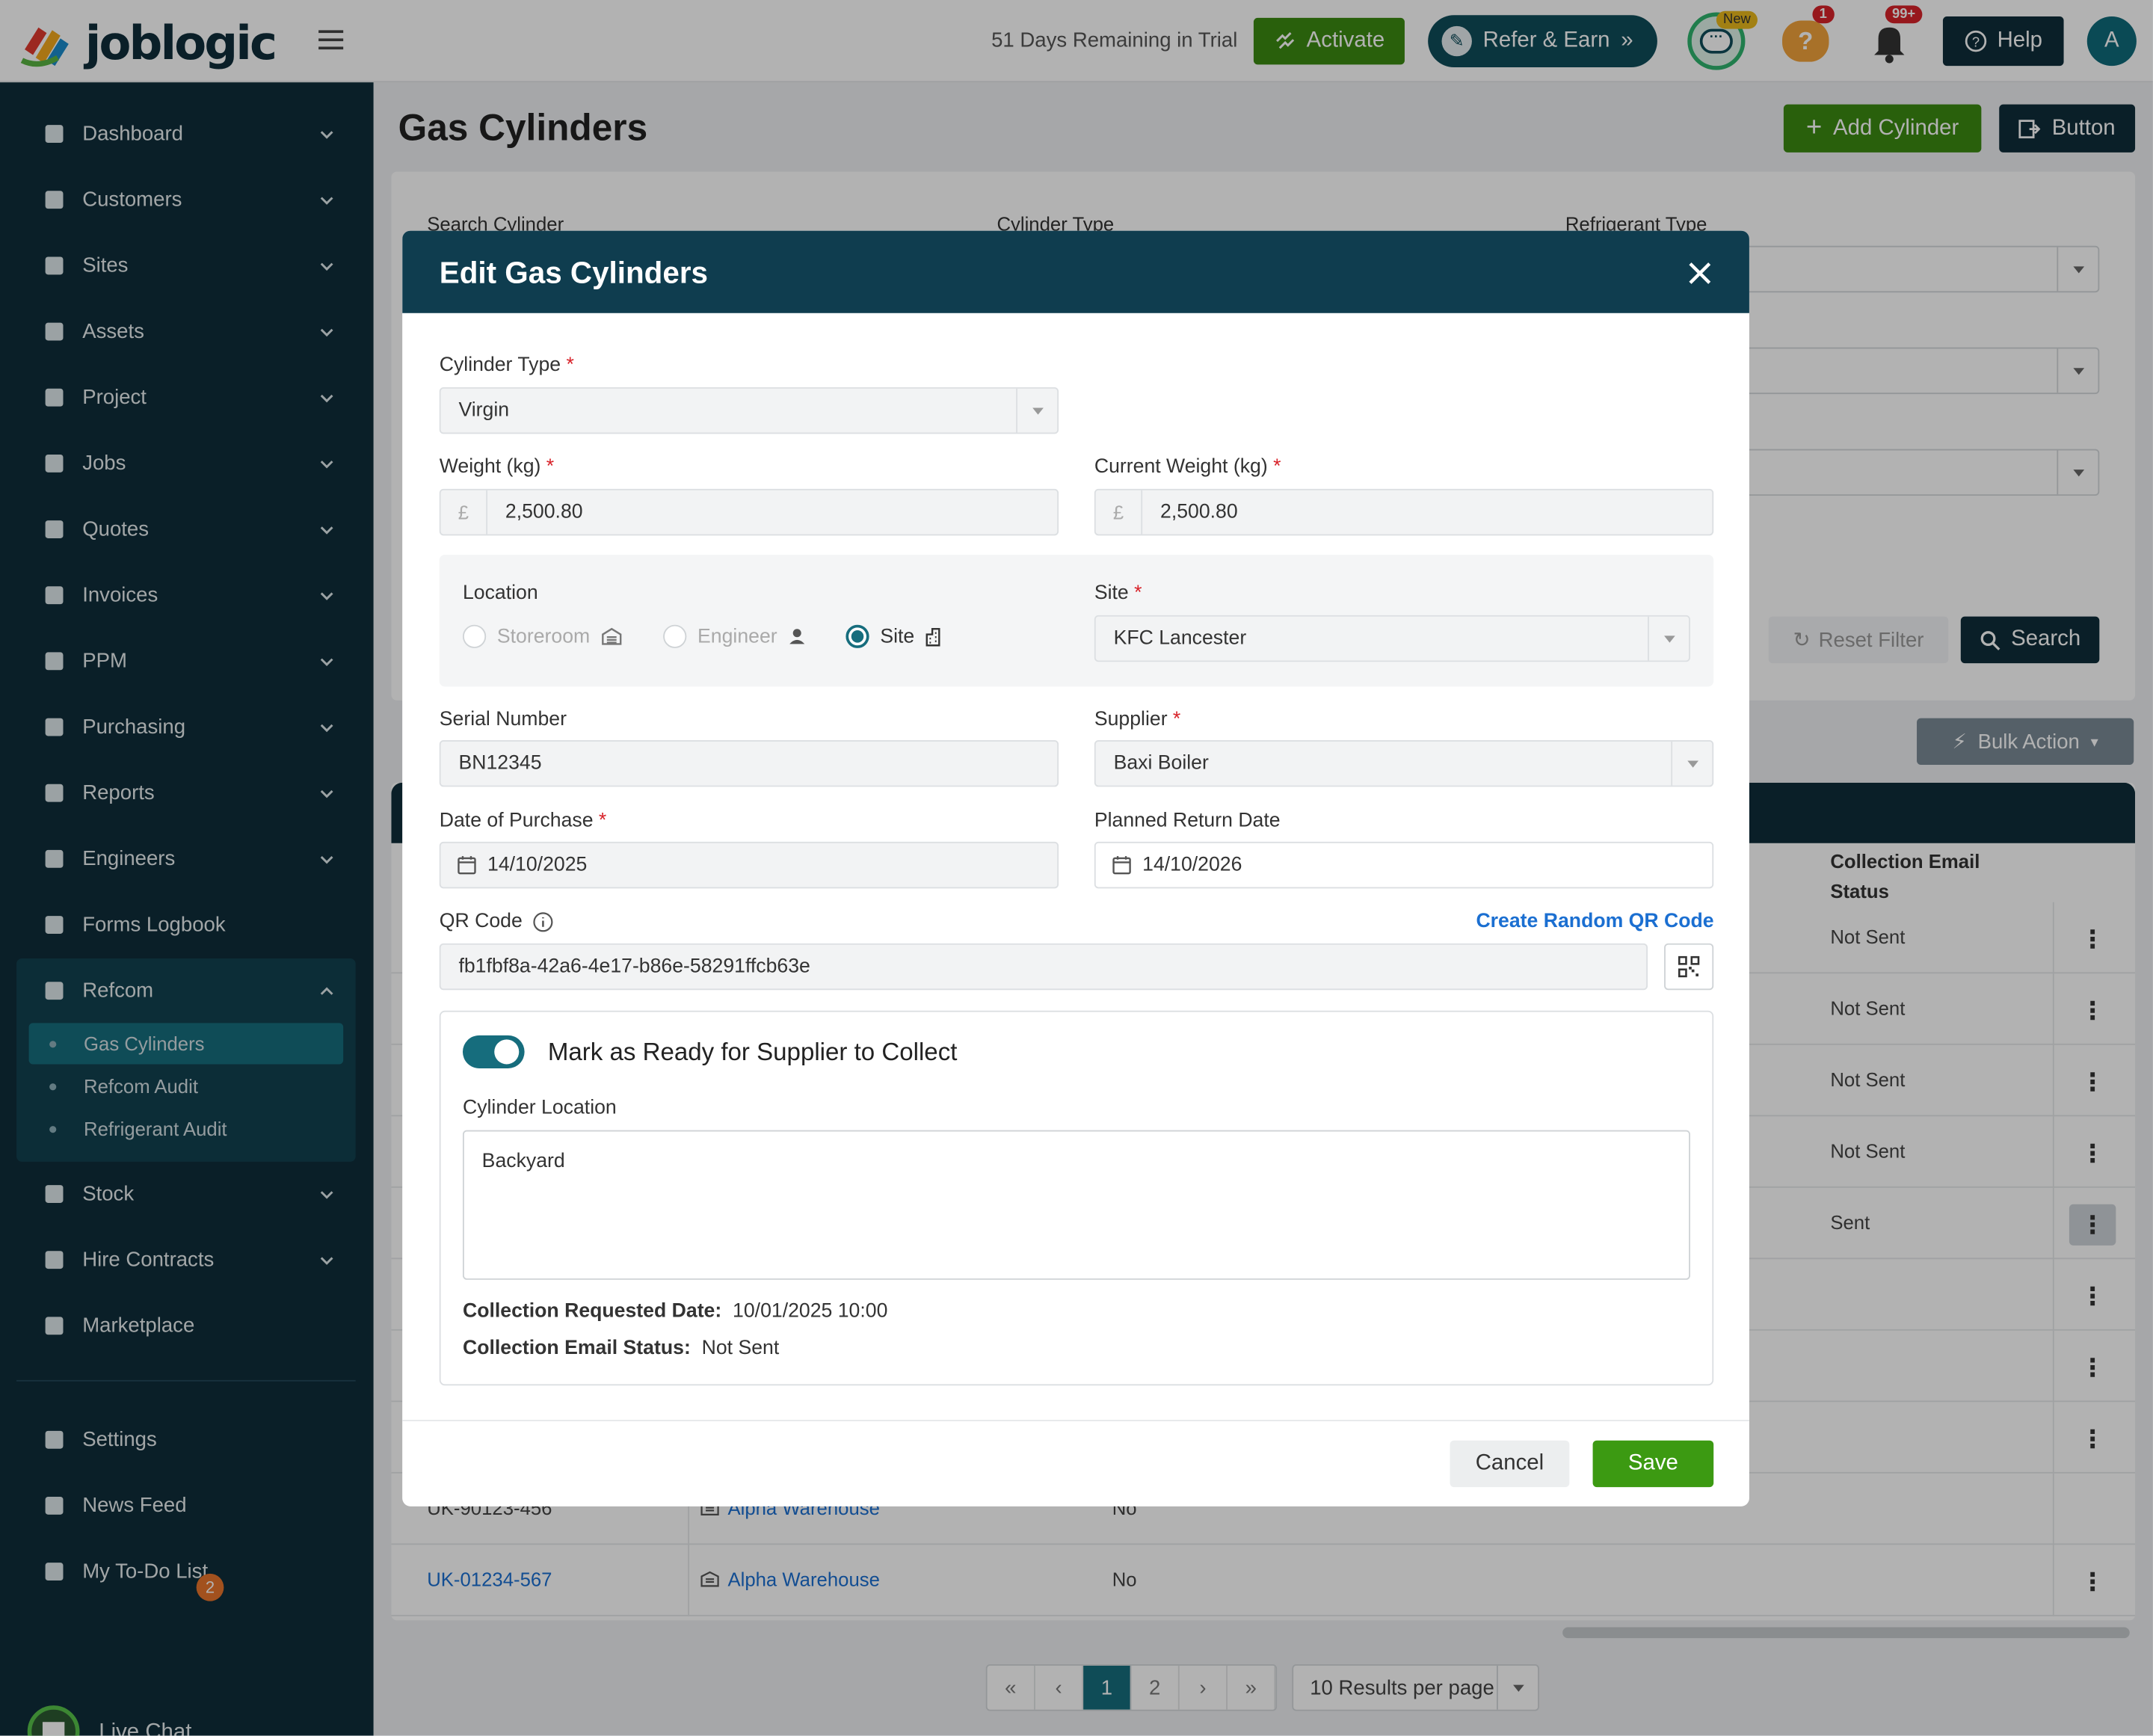 This screenshot has width=2153, height=1736. I want to click on storeroom-icon, so click(611, 636).